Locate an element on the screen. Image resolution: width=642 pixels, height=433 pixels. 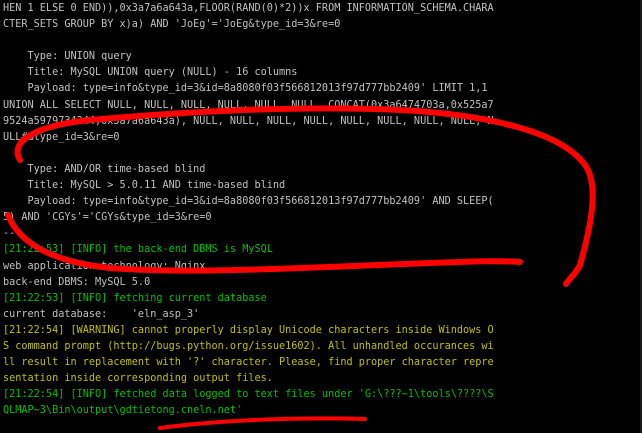
console-line: 5) AND 'CGYs'='CGYs&type_id=3&re=0 is located at coordinates (107, 218).